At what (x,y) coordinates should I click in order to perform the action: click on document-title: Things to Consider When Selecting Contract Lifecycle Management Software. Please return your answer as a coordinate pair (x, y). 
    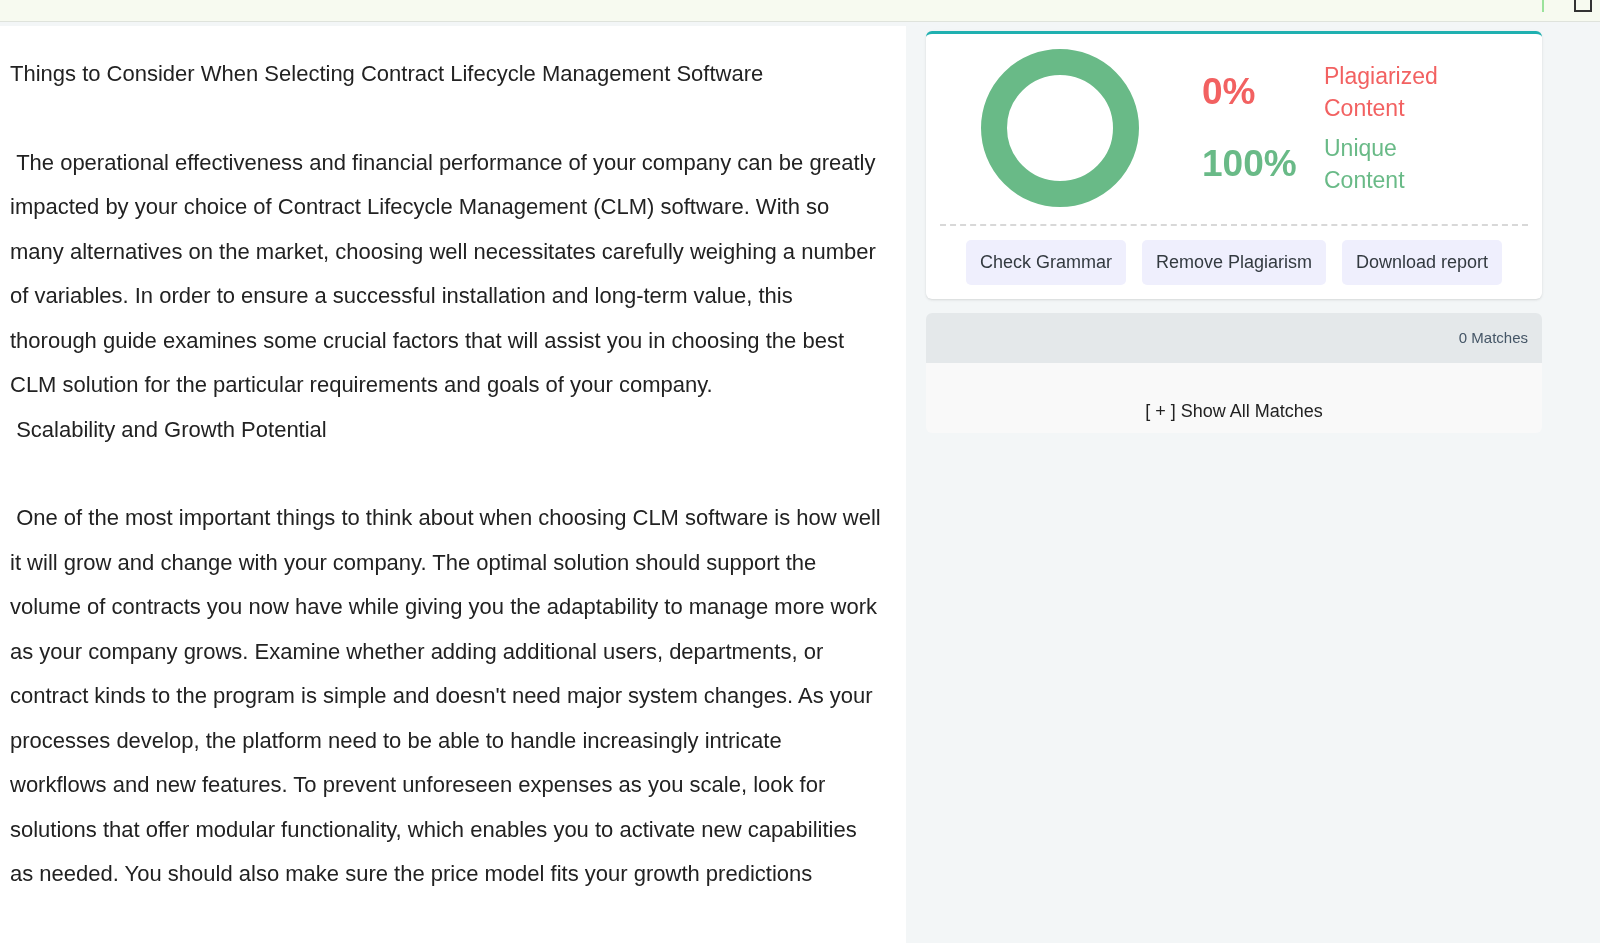
    Looking at the image, I should click on (387, 74).